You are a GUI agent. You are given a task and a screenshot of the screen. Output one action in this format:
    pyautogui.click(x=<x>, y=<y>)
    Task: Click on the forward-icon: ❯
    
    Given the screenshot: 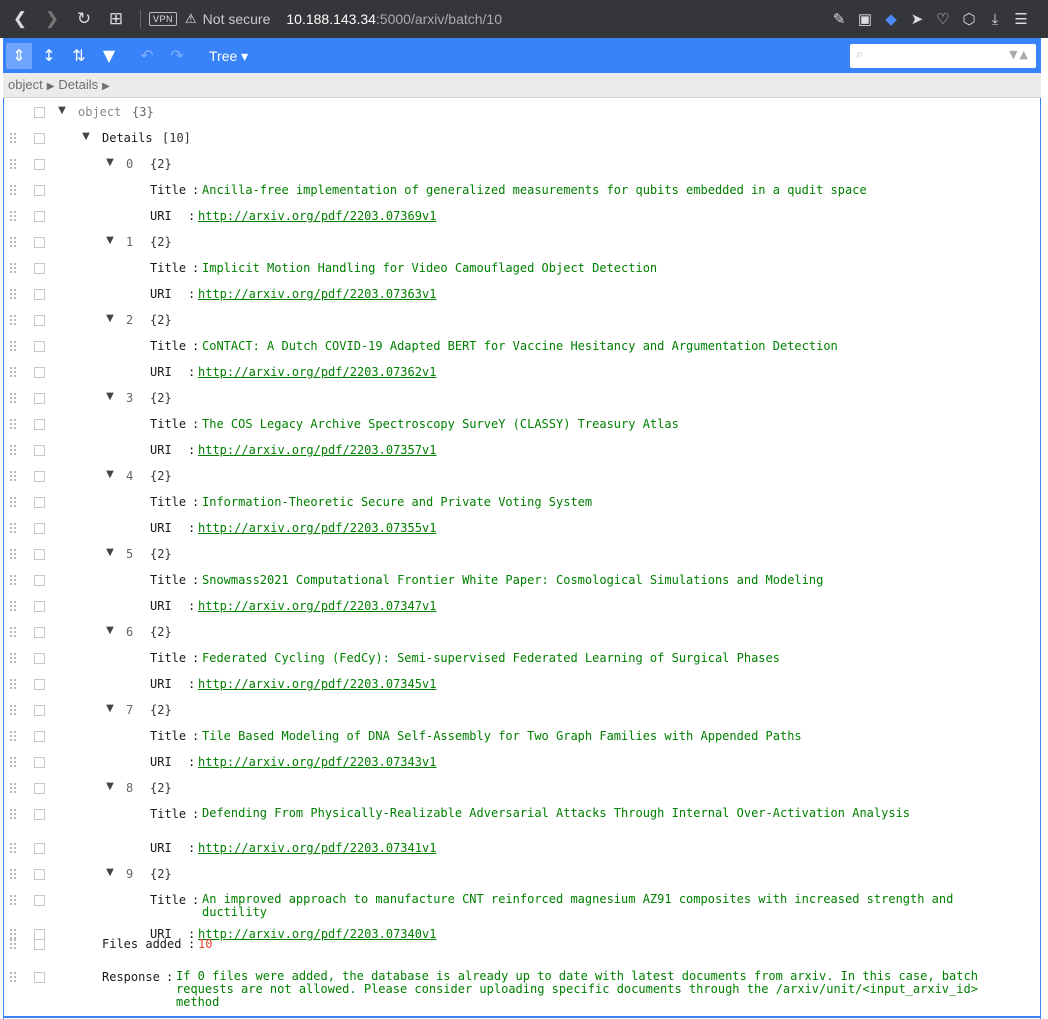 What is the action you would take?
    pyautogui.click(x=52, y=19)
    